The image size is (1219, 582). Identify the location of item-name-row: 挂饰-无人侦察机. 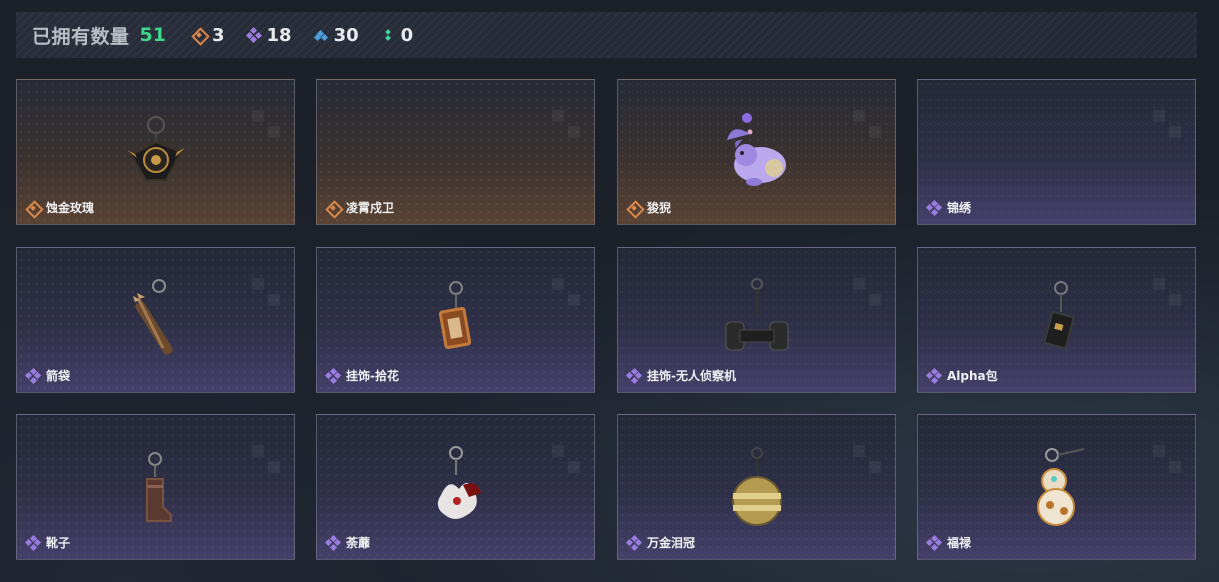
(680, 375).